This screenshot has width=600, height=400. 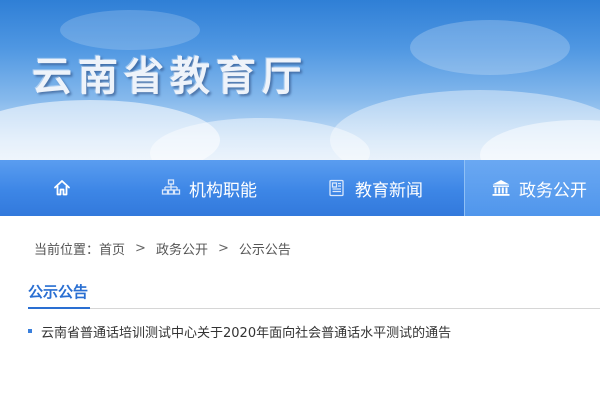 I want to click on breadcrumb-notice-link: 公示公告, so click(x=265, y=248).